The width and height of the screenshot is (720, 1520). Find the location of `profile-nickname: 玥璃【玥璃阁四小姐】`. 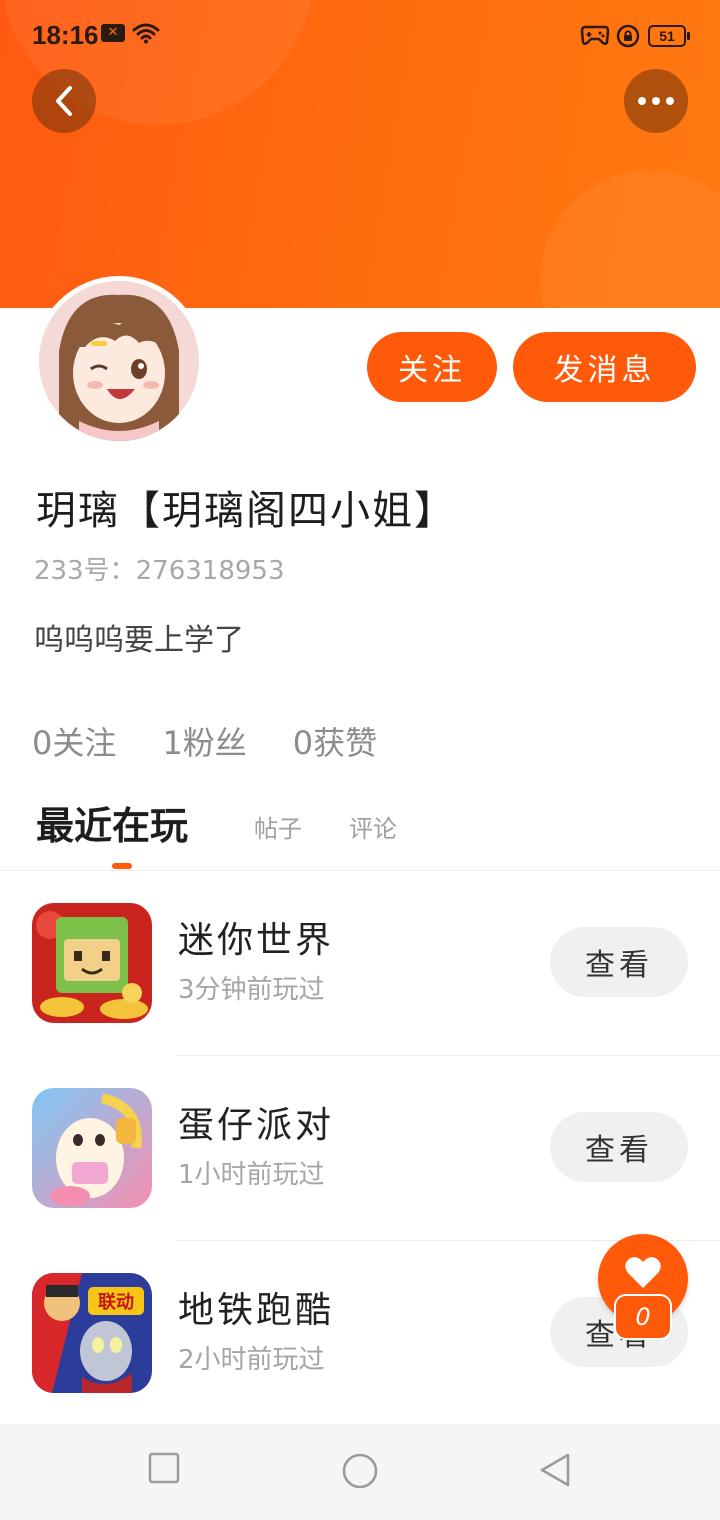

profile-nickname: 玥璃【玥璃阁四小姐】 is located at coordinates (246, 511).